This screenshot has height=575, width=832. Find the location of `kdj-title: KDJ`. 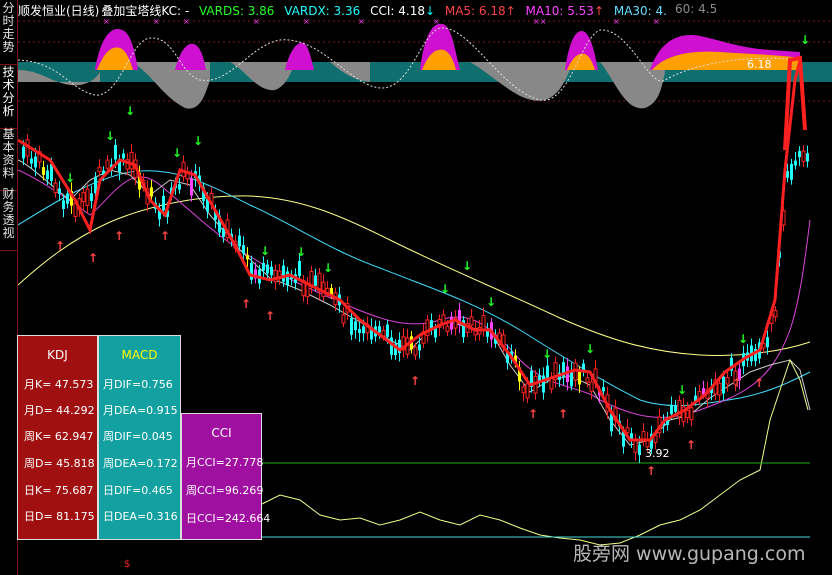

kdj-title: KDJ is located at coordinates (57, 355).